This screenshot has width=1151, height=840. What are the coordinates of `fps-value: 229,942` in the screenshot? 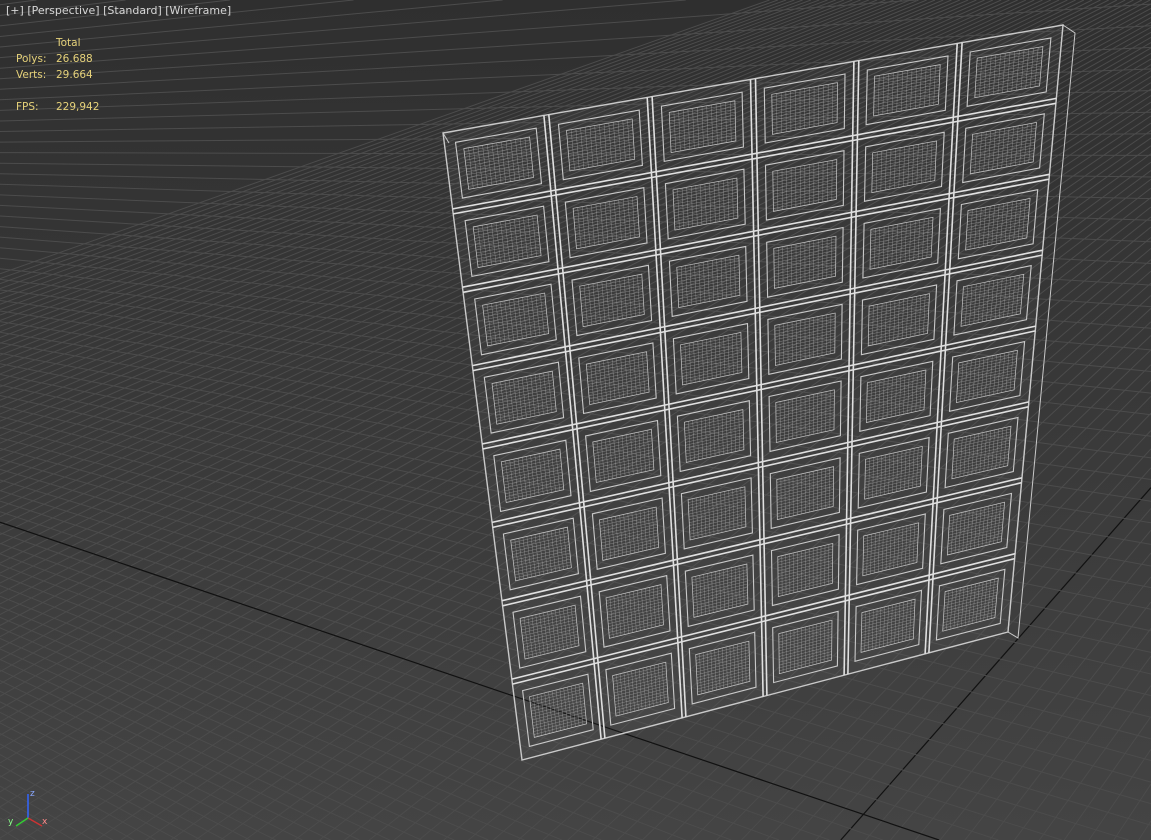 It's located at (78, 107).